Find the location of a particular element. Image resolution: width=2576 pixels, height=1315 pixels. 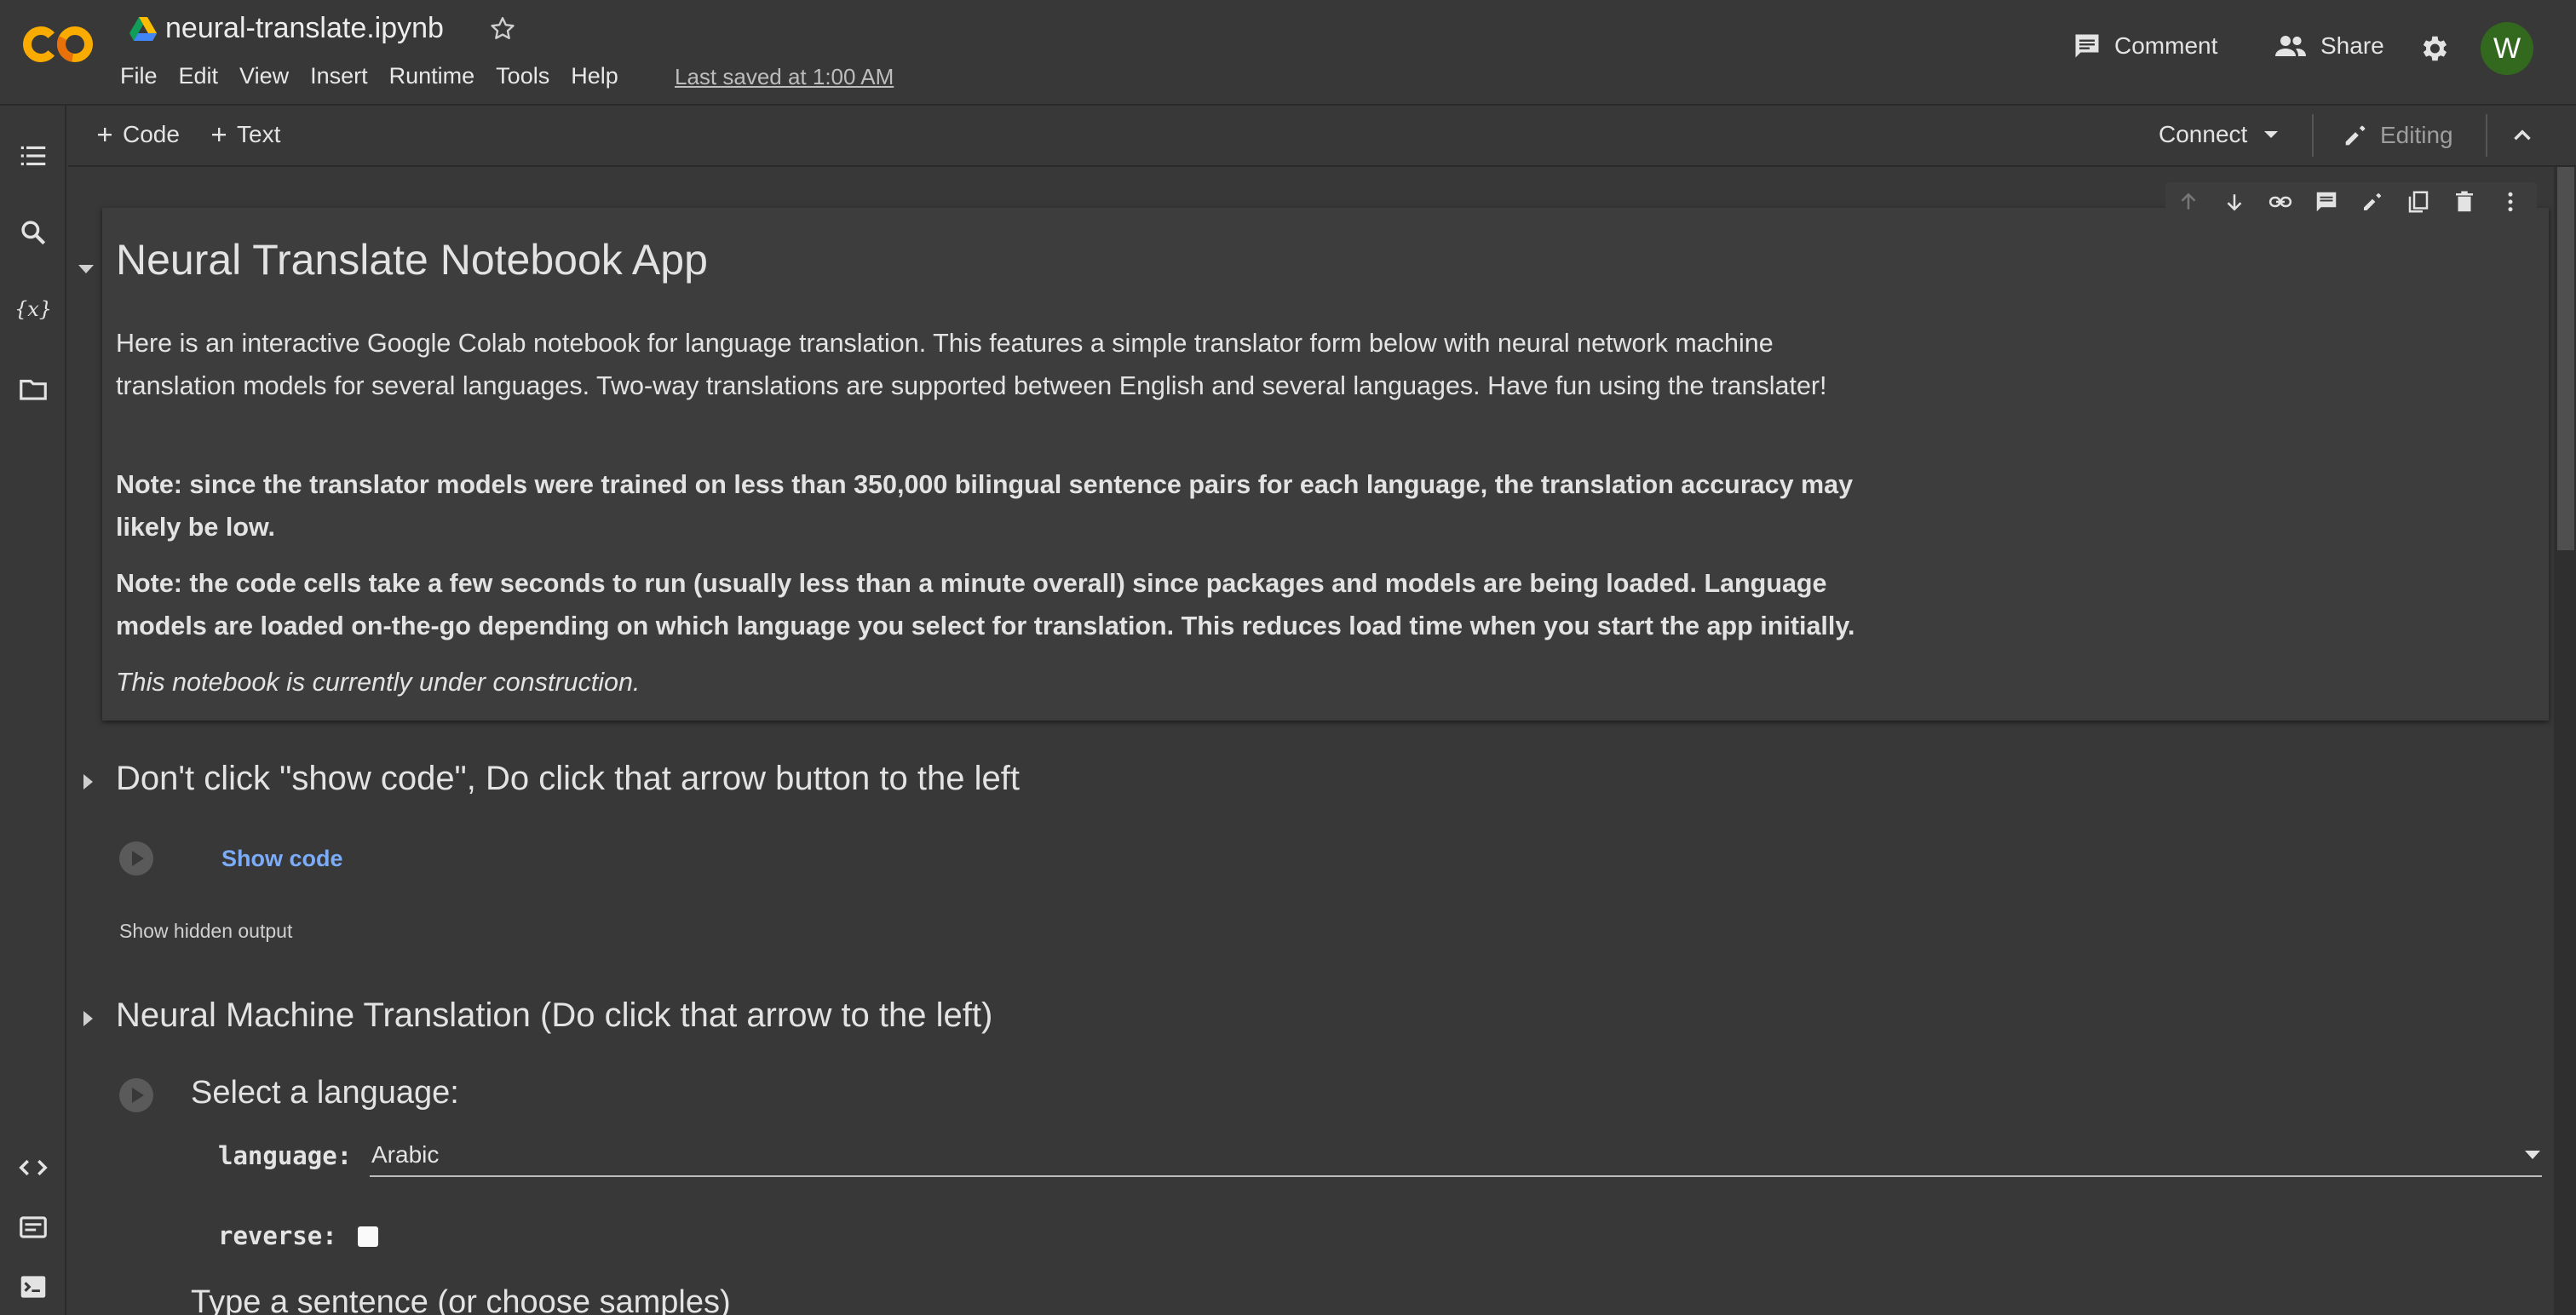

colab-logo is located at coordinates (59, 44).